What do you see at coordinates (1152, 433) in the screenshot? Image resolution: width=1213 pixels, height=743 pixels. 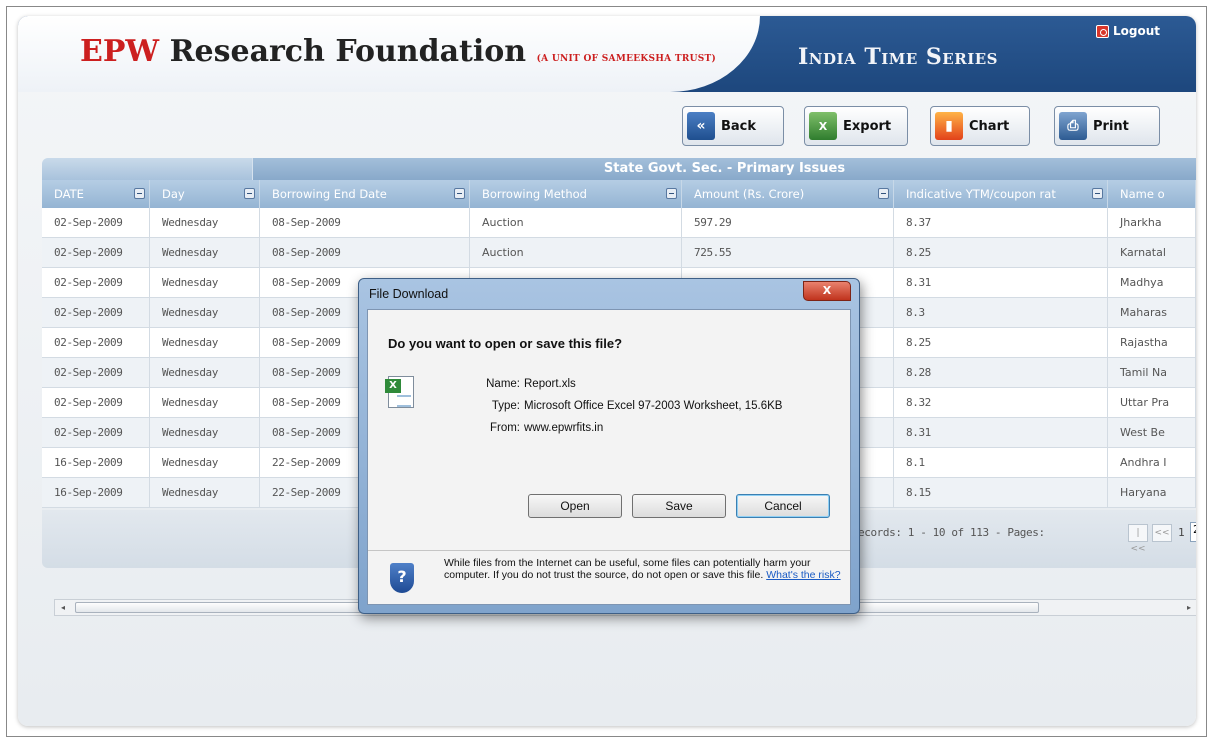 I see `table-cell: West Be` at bounding box center [1152, 433].